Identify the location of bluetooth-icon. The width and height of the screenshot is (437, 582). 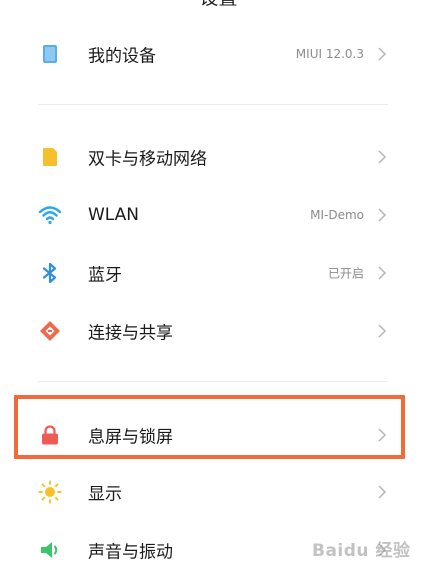
(50, 273).